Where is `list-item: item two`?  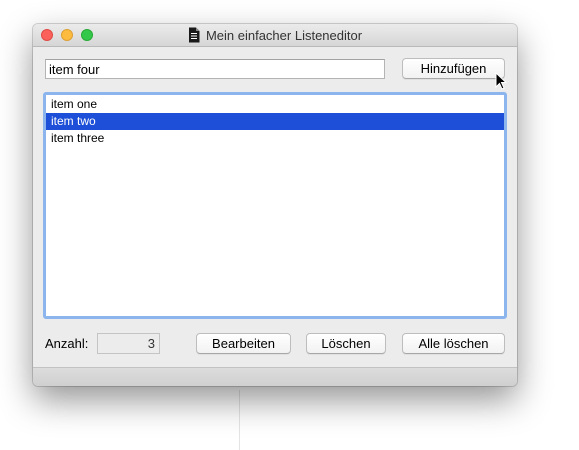 list-item: item two is located at coordinates (275, 121).